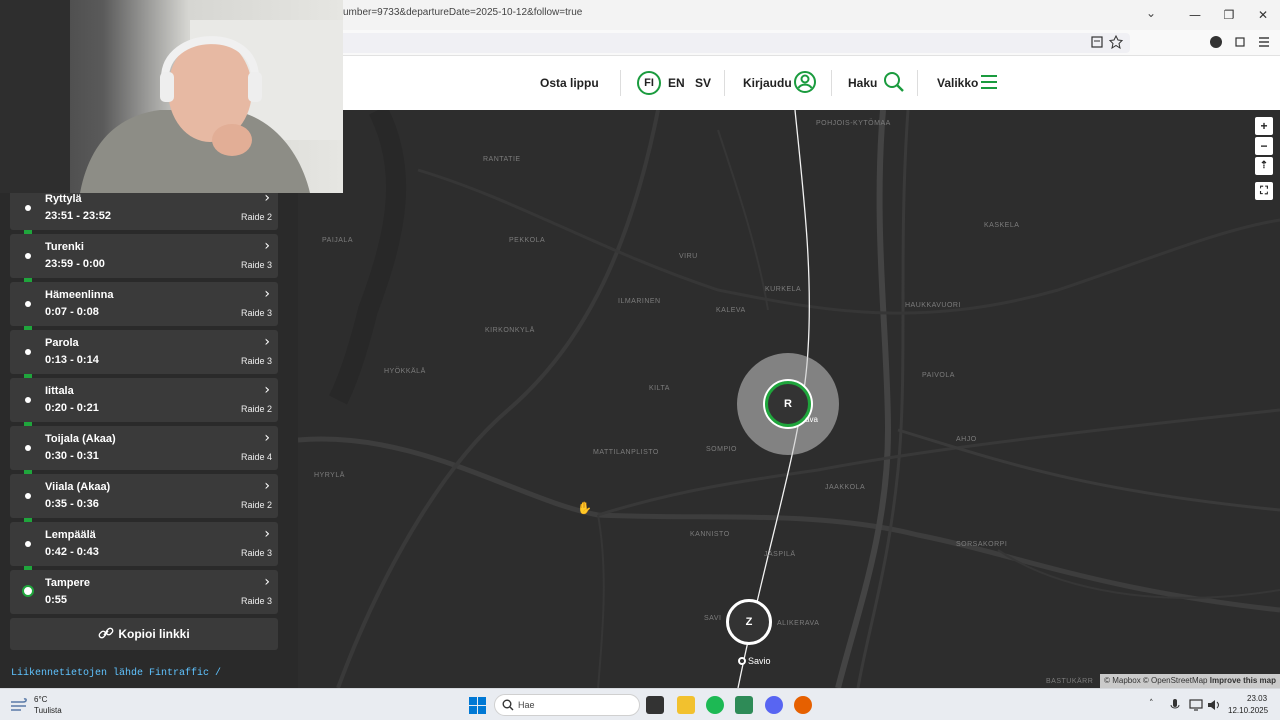  I want to click on close-icon: ✕, so click(1263, 15).